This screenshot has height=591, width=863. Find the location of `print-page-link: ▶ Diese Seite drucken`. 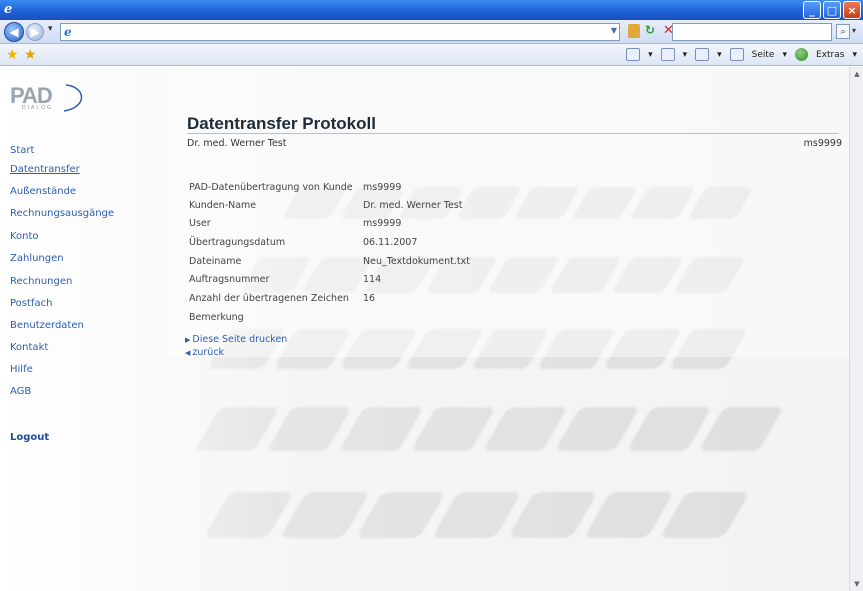

print-page-link: ▶ Diese Seite drucken is located at coordinates (236, 339).